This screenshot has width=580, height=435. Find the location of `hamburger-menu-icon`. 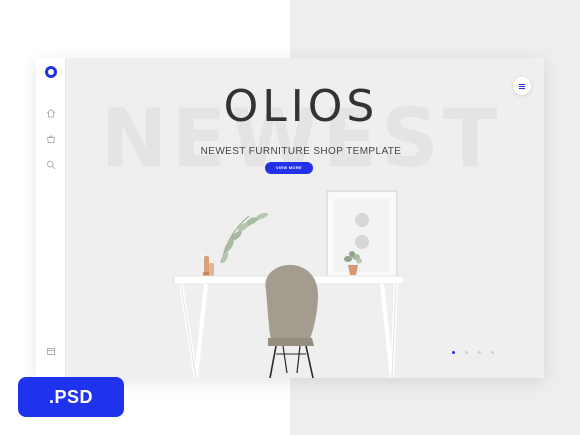

hamburger-menu-icon is located at coordinates (522, 86).